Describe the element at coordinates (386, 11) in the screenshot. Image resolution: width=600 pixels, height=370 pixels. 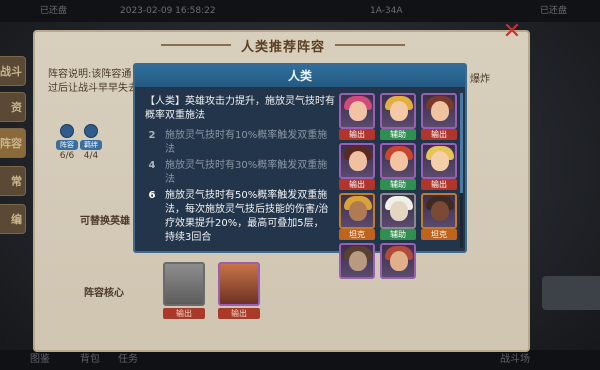
I see `status-mid-text: 1A-34A` at that location.